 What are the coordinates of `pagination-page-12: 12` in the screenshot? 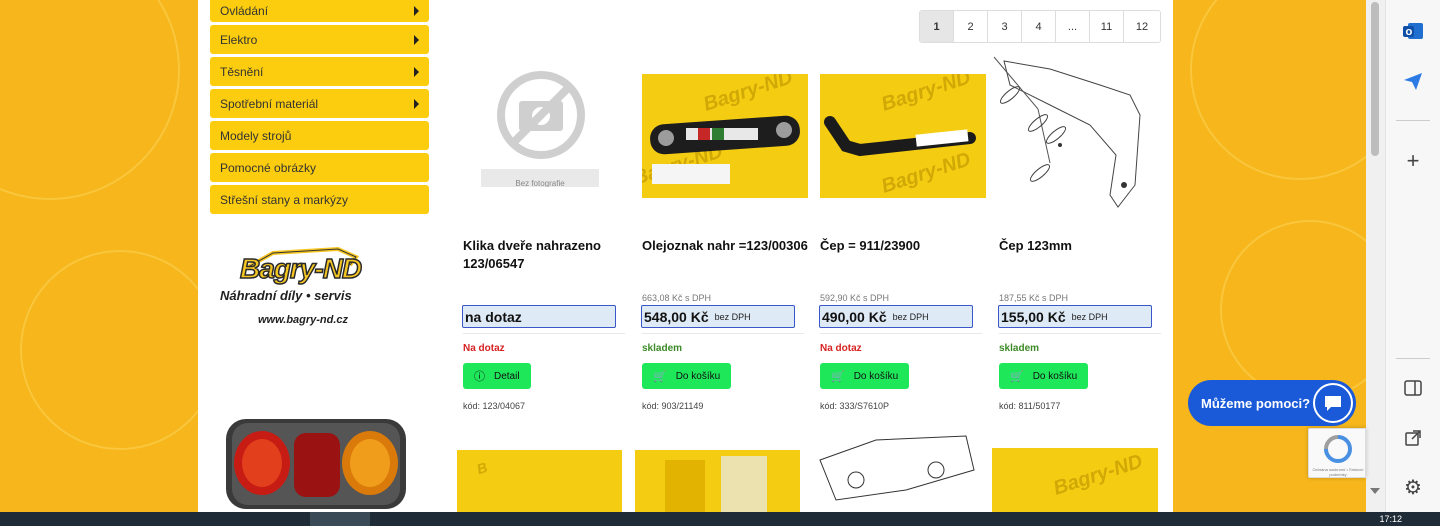 It's located at (1142, 26).